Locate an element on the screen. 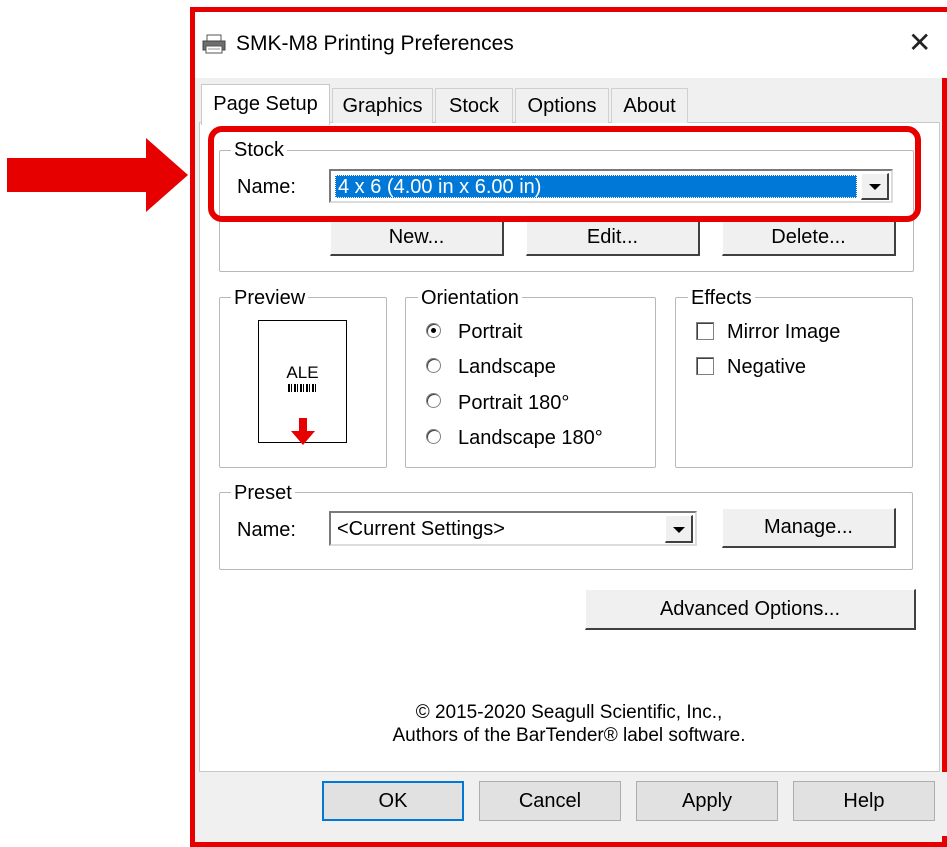  help-button: Help is located at coordinates (864, 801).